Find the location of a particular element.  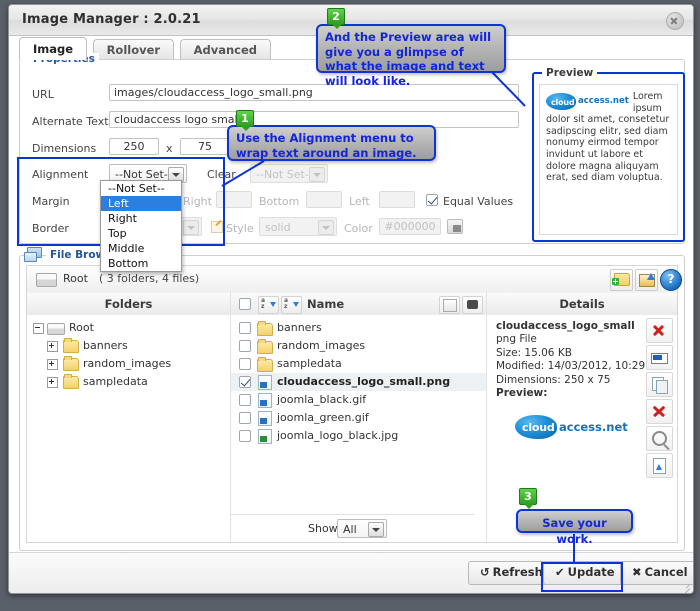

copy-button is located at coordinates (659, 384).